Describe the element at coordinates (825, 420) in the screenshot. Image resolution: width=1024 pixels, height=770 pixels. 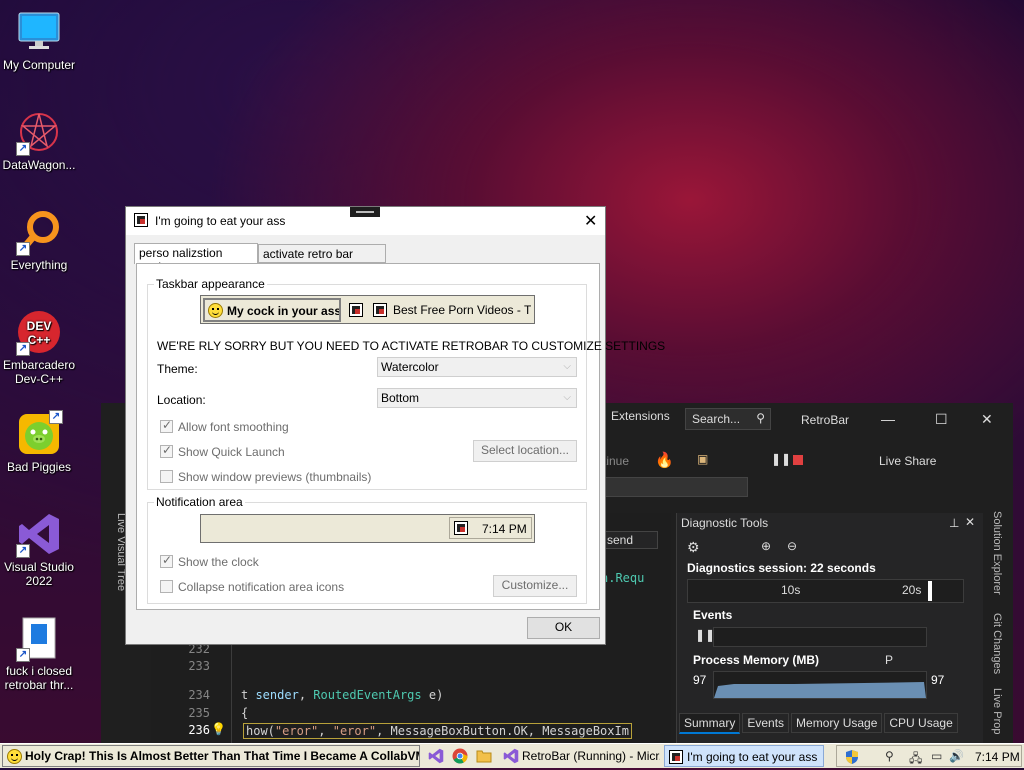
I see `vs-solution-title: RetroBar` at that location.